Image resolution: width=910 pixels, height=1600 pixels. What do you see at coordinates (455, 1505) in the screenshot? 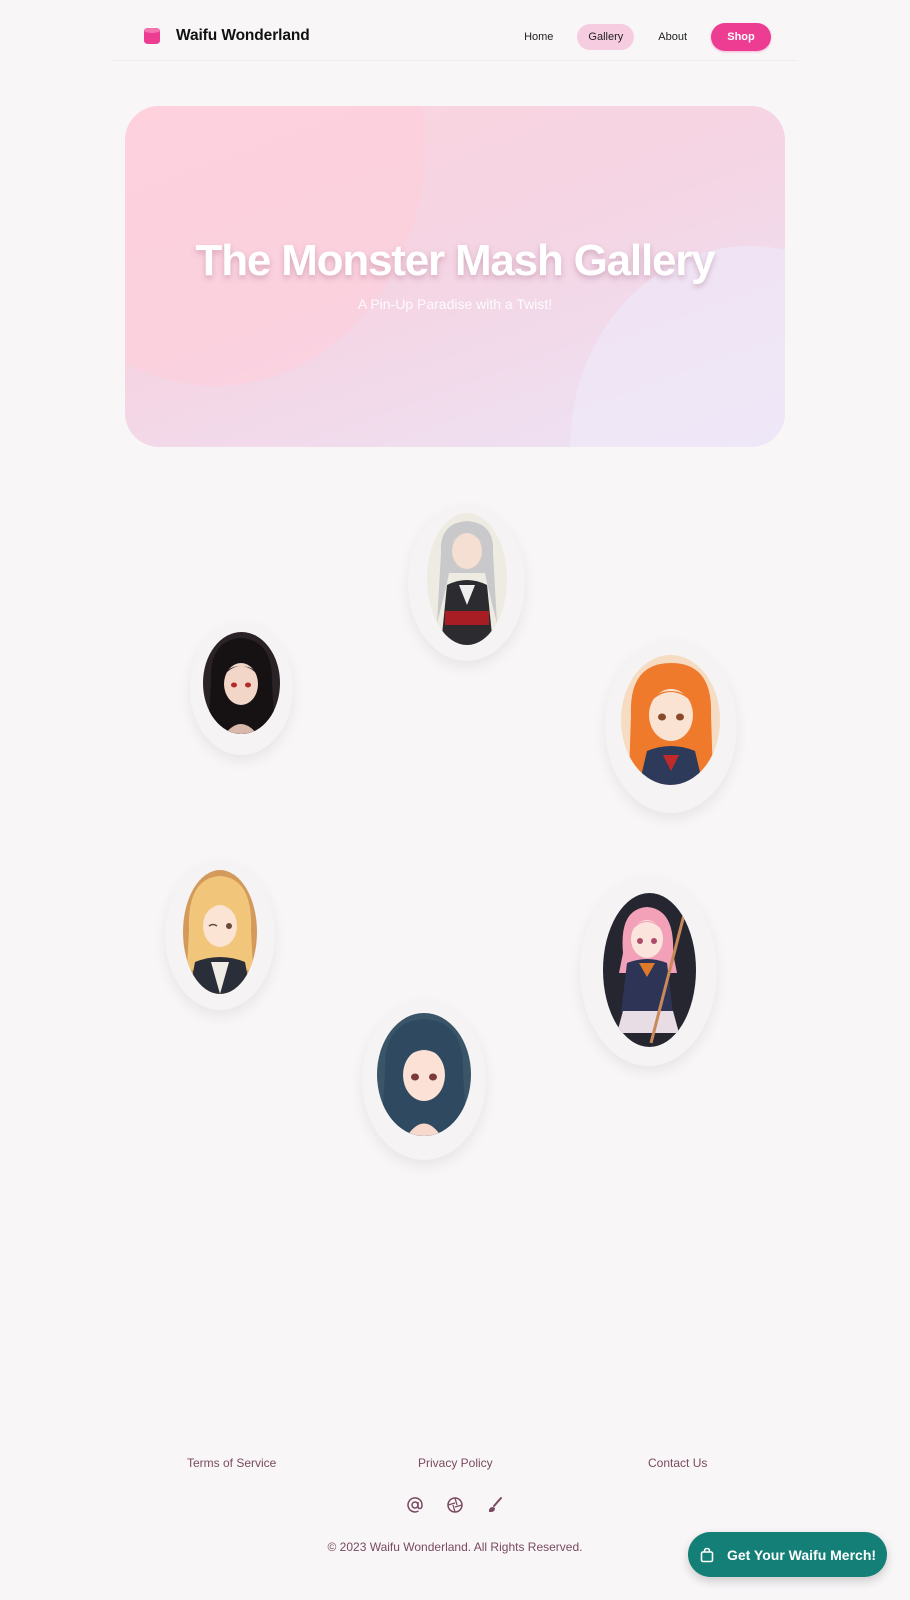
I see `aperture-icon` at bounding box center [455, 1505].